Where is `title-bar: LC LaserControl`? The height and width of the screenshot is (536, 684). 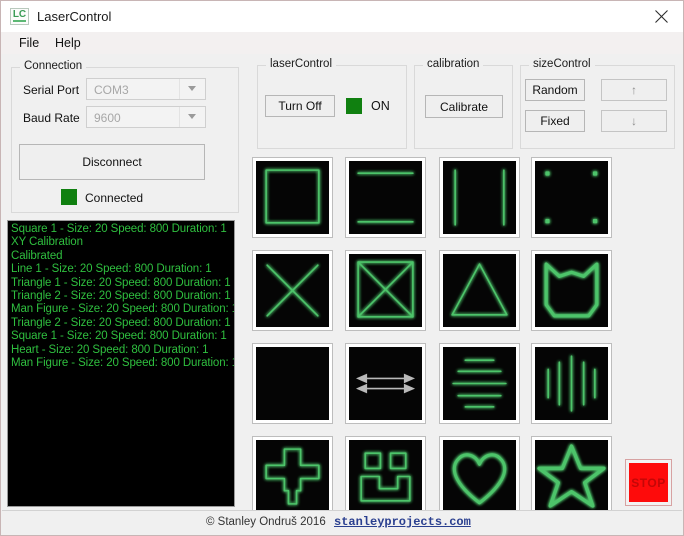 title-bar: LC LaserControl is located at coordinates (342, 17).